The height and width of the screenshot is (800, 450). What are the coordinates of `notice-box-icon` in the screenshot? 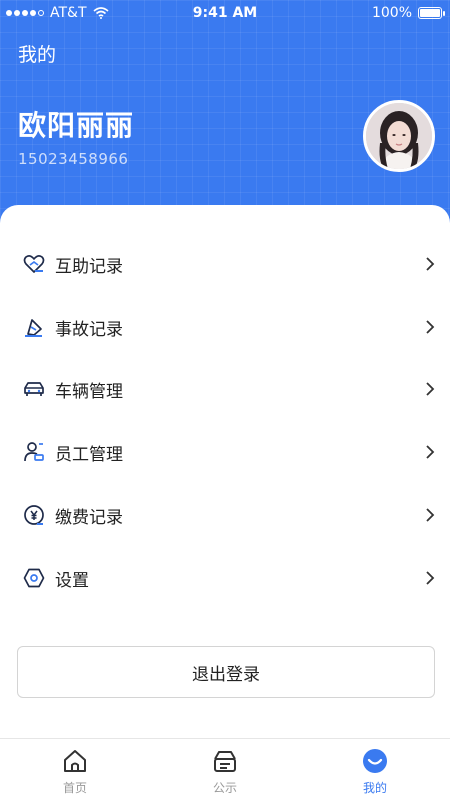 It's located at (225, 761).